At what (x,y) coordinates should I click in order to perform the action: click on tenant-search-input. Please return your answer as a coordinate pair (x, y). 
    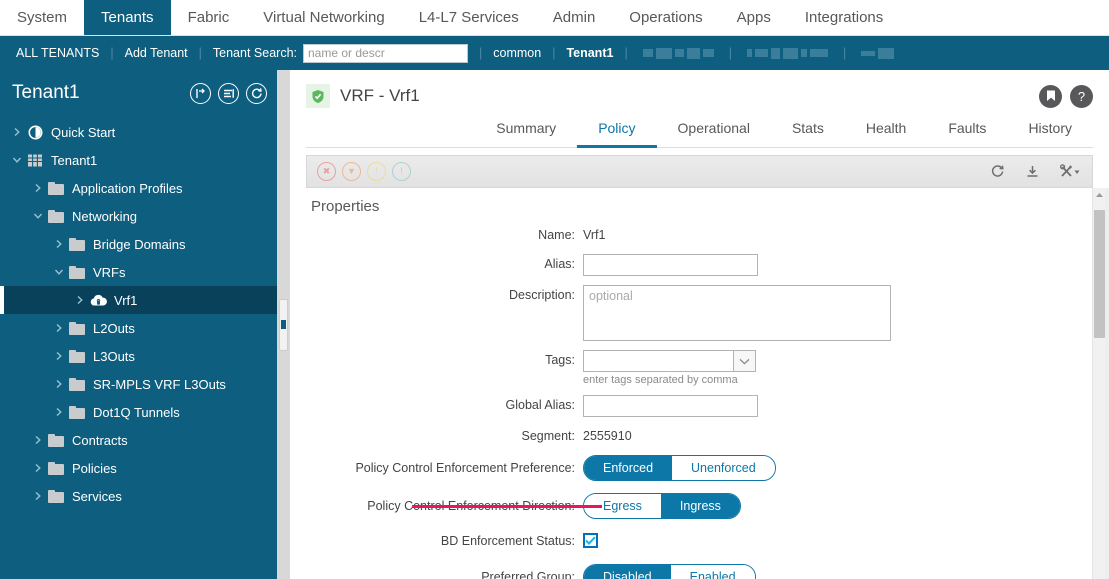
    Looking at the image, I should click on (385, 53).